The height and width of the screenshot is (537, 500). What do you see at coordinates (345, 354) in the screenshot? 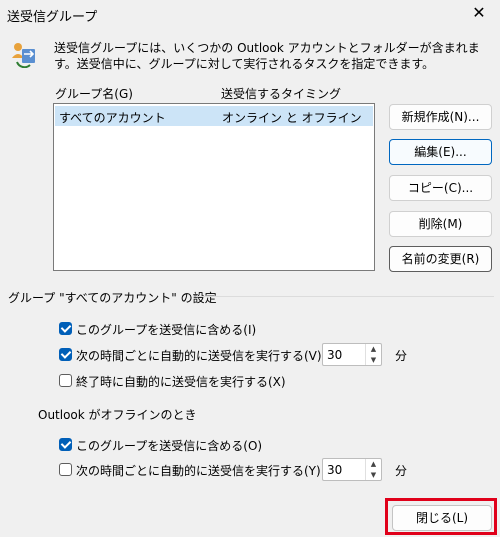
I see `auto-online-minutes-input` at bounding box center [345, 354].